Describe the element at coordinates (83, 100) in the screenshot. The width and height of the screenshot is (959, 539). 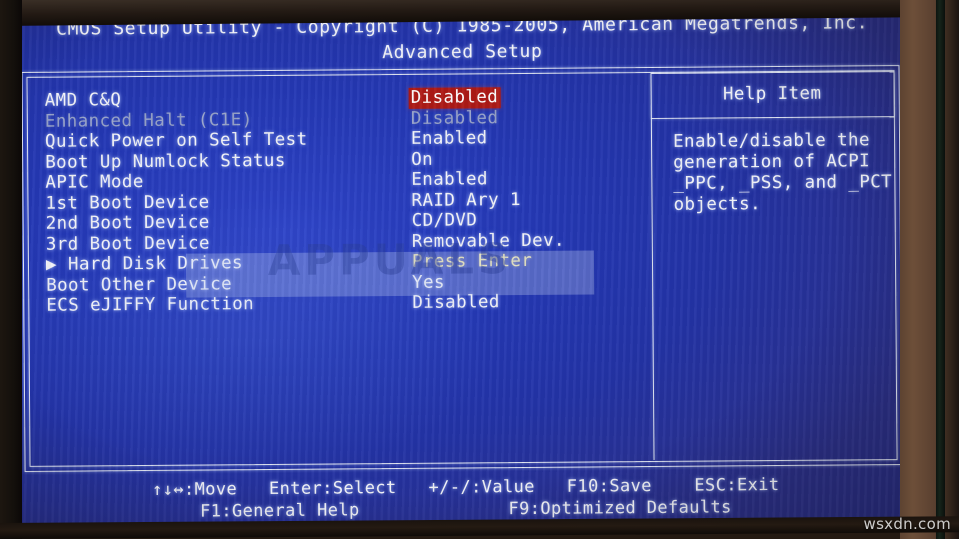
I see `setting-label: AMD C&Q` at that location.